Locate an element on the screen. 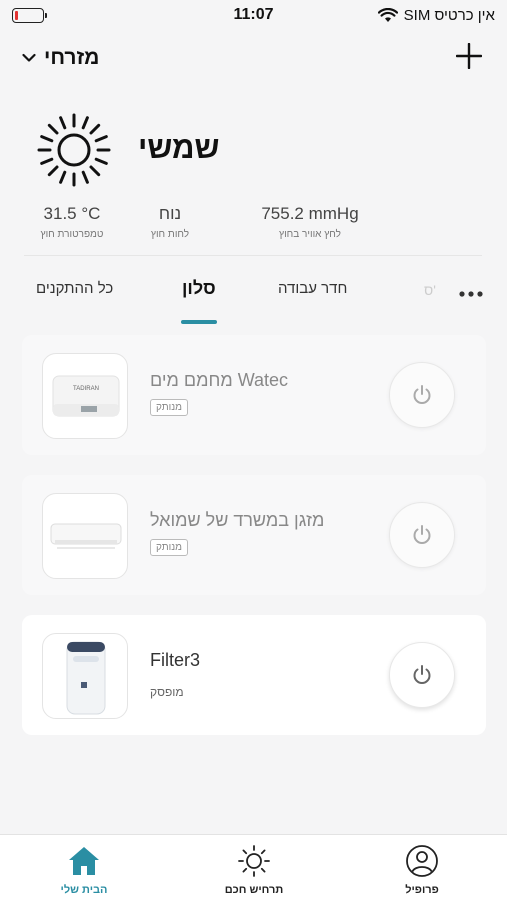 The width and height of the screenshot is (507, 900). stat-humidity: נוח לחות חוץ is located at coordinates (170, 222).